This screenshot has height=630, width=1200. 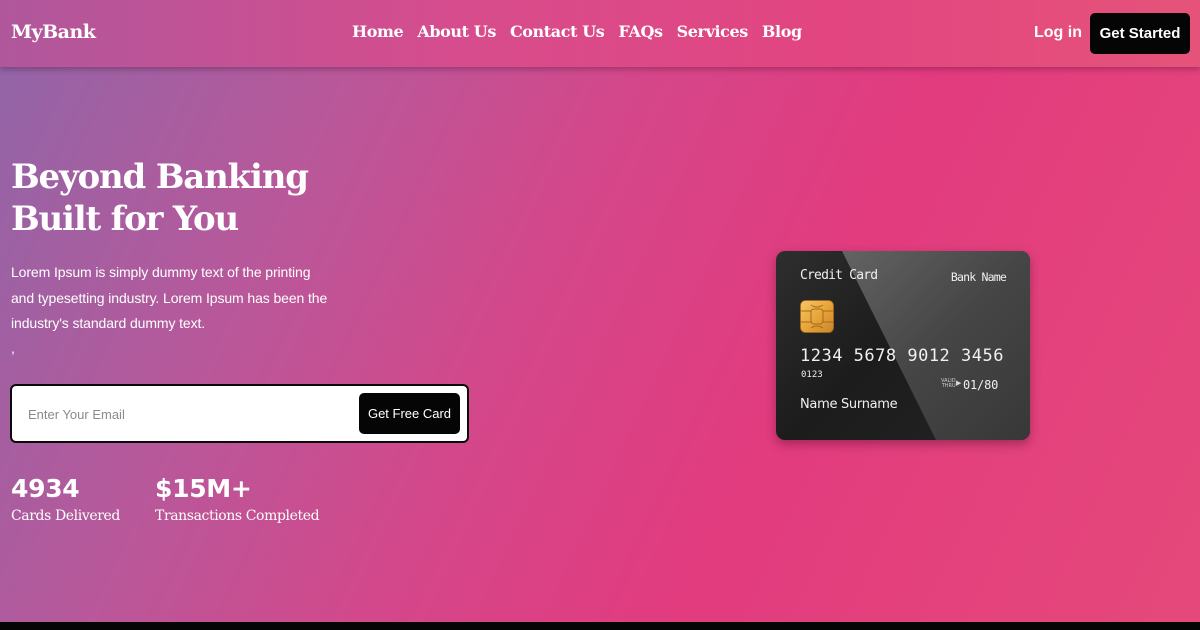 I want to click on bottom-bar, so click(x=600, y=626).